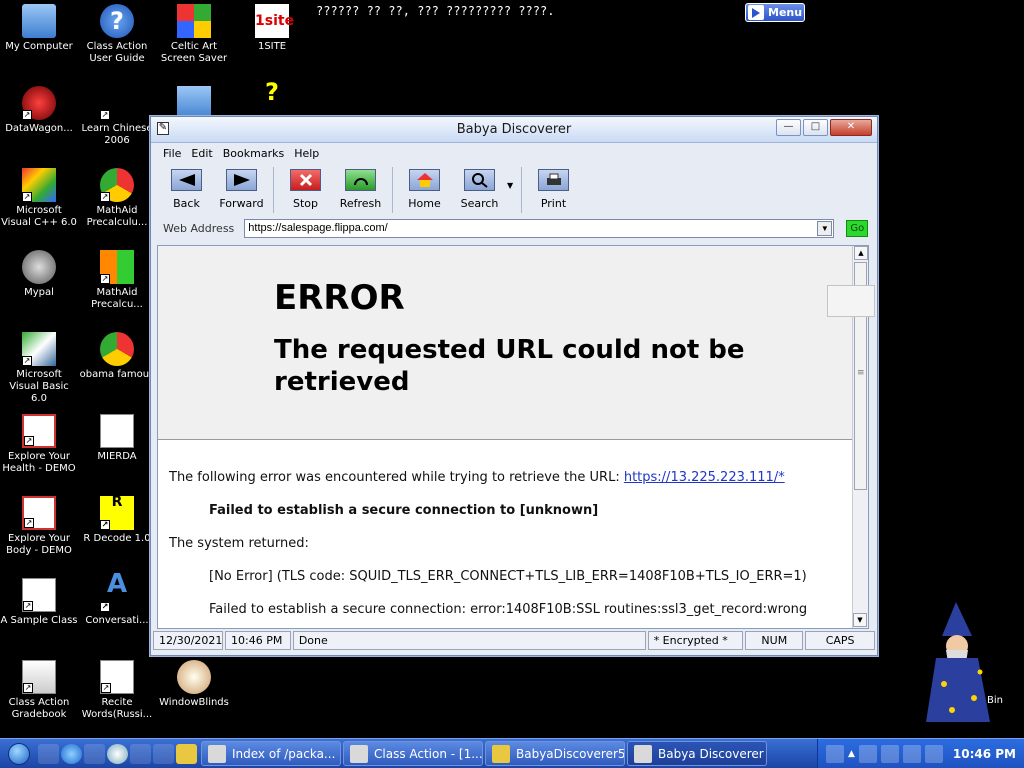 Image resolution: width=1024 pixels, height=768 pixels. Describe the element at coordinates (272, 28) in the screenshot. I see `desktop-icon-1site: 1site 1SITE` at that location.